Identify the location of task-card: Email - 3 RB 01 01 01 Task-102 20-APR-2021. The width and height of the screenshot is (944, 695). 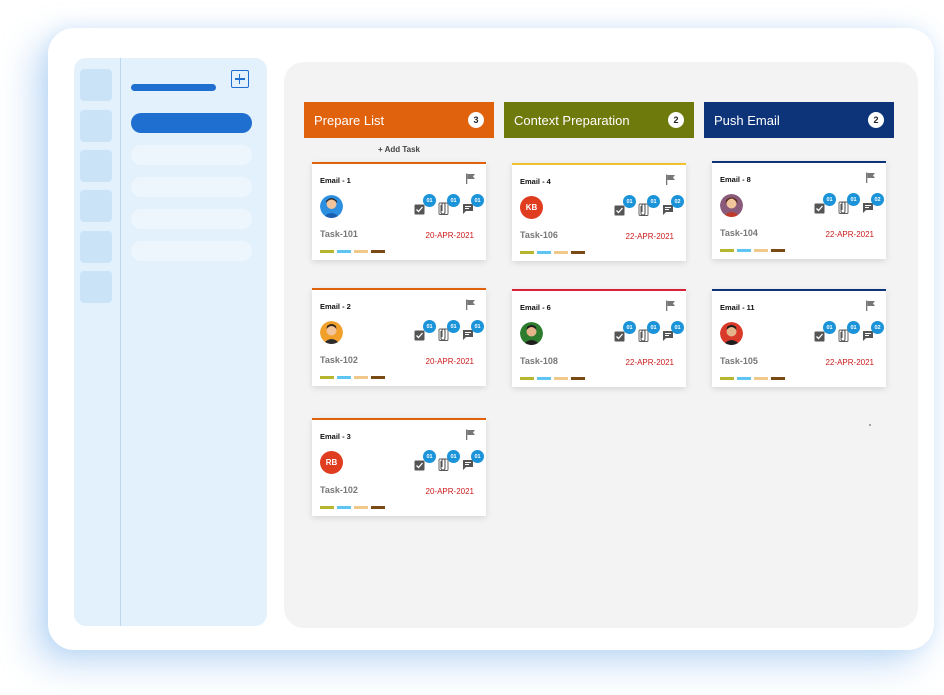
(399, 467).